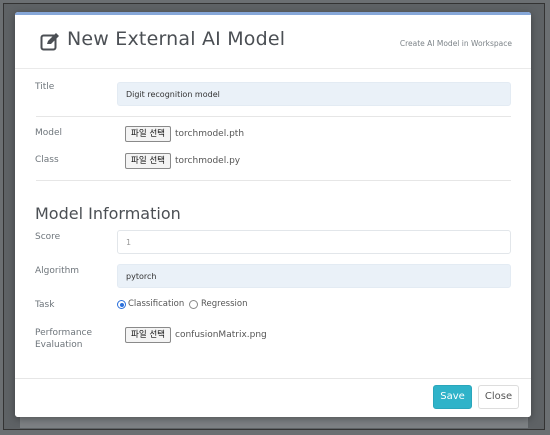 This screenshot has height=435, width=550. Describe the element at coordinates (48, 237) in the screenshot. I see `score-label: Score` at that location.